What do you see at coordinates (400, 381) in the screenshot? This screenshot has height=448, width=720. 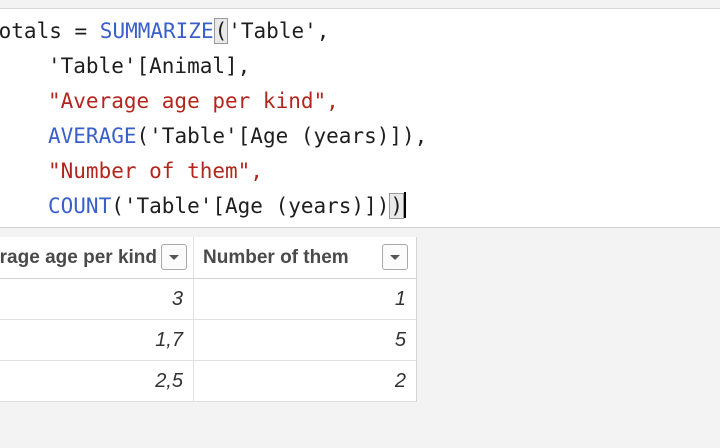 I see `count-value: 2` at bounding box center [400, 381].